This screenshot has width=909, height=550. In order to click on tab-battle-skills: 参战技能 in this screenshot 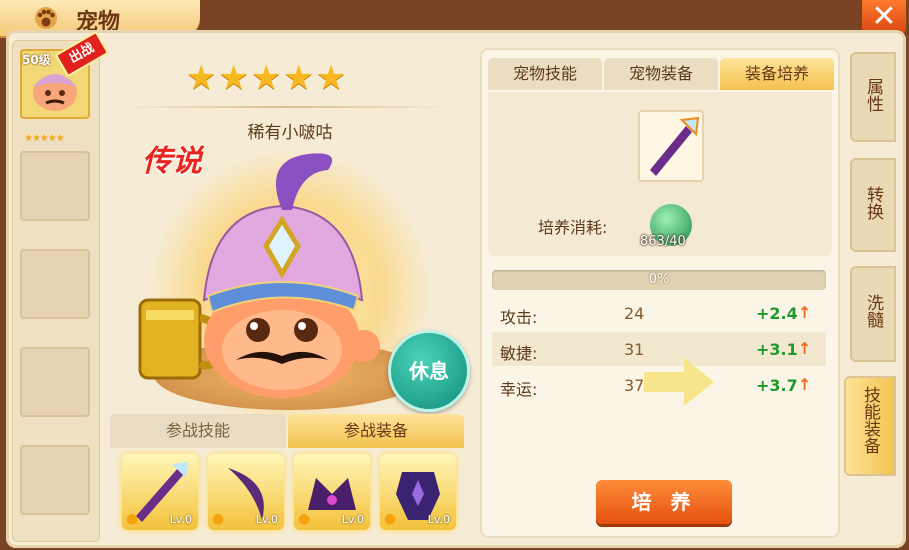, I will do `click(198, 431)`.